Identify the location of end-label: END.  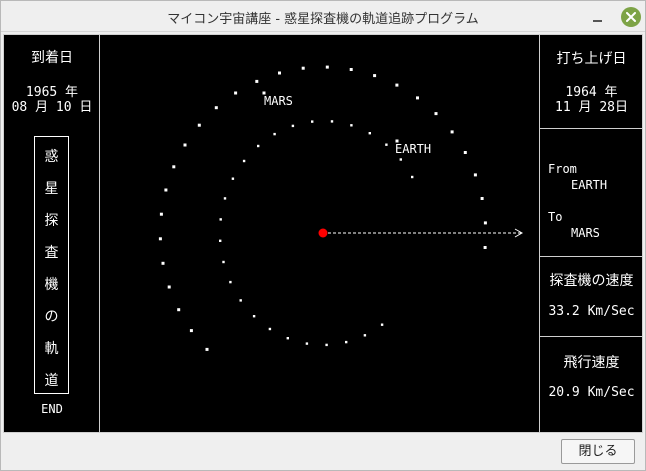
(52, 409).